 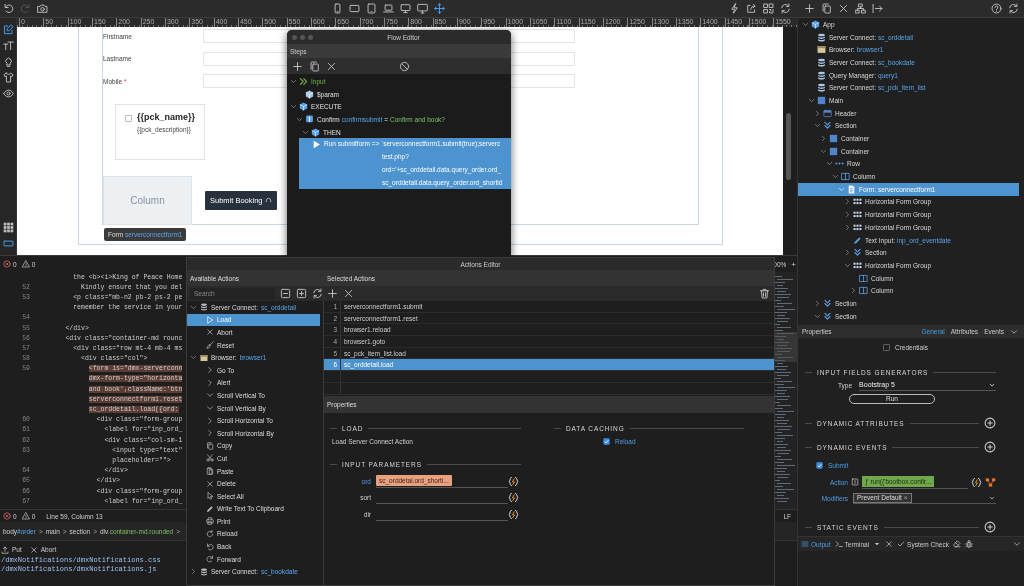 I want to click on laptop-icon, so click(x=388, y=8).